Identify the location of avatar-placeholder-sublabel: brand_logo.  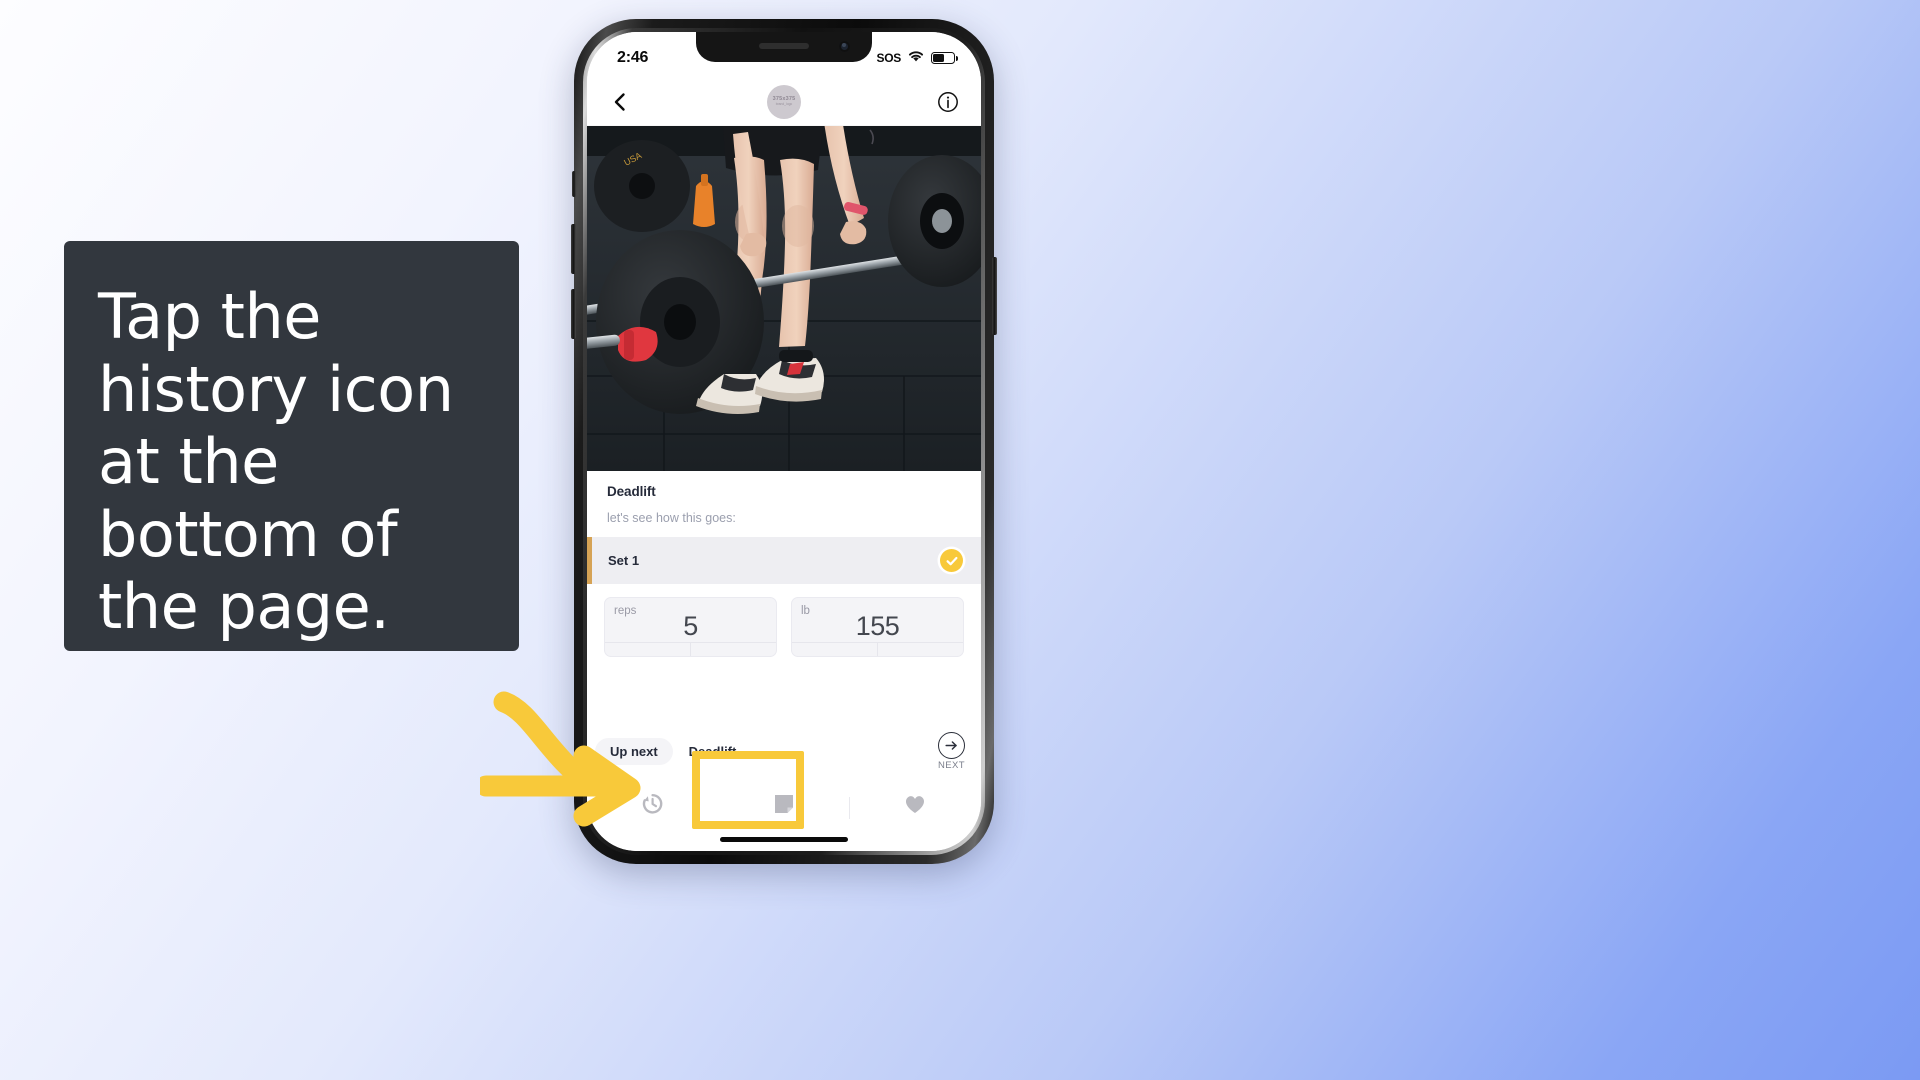
(784, 104).